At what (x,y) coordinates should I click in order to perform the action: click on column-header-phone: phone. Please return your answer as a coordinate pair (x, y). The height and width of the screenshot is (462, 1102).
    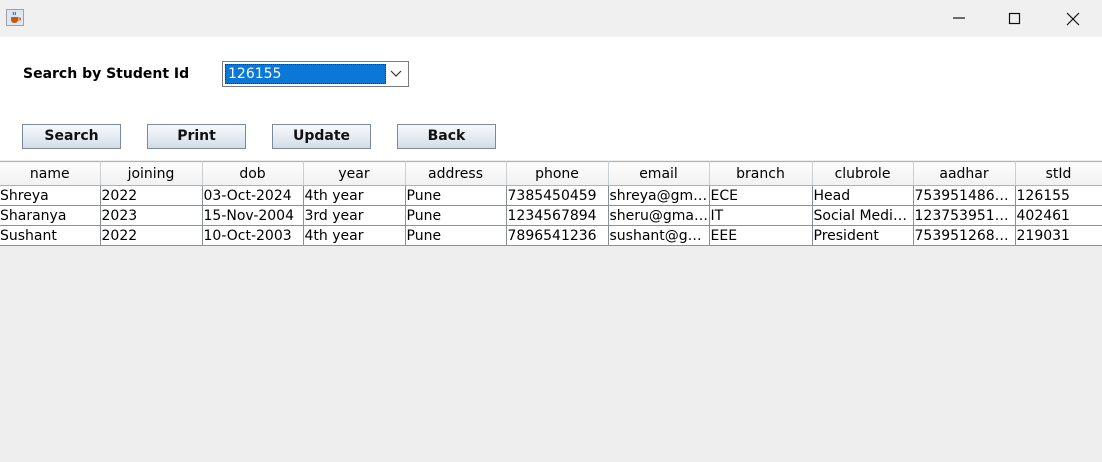
    Looking at the image, I should click on (557, 173).